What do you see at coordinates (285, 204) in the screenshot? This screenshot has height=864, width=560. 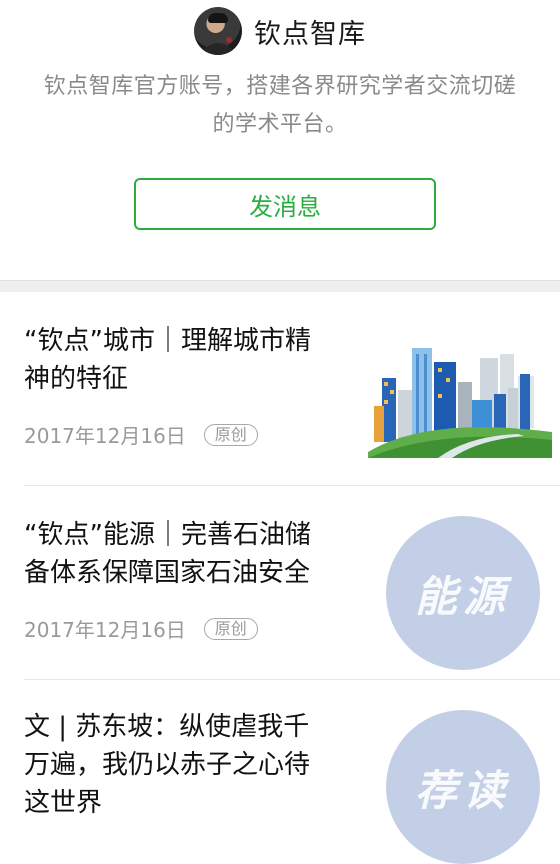 I see `send-message-button: 发消息` at bounding box center [285, 204].